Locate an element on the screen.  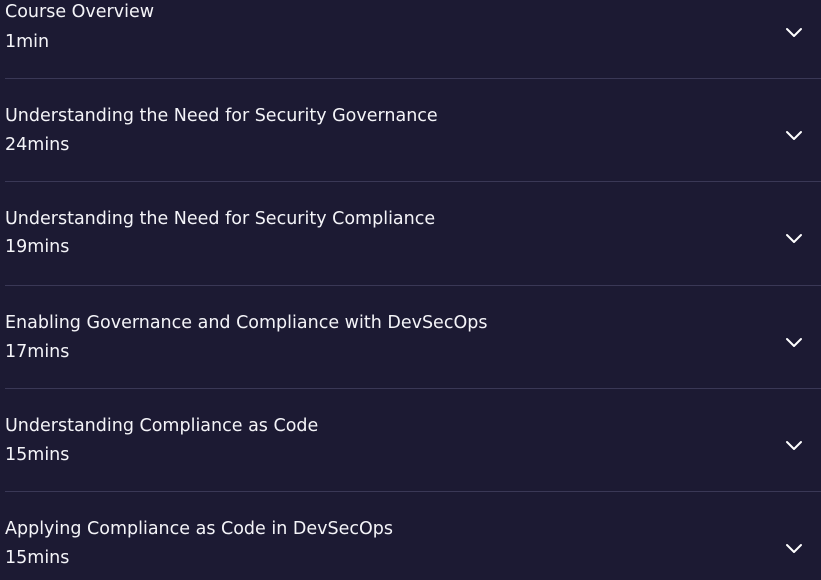
module-duration: 19mins is located at coordinates (37, 247).